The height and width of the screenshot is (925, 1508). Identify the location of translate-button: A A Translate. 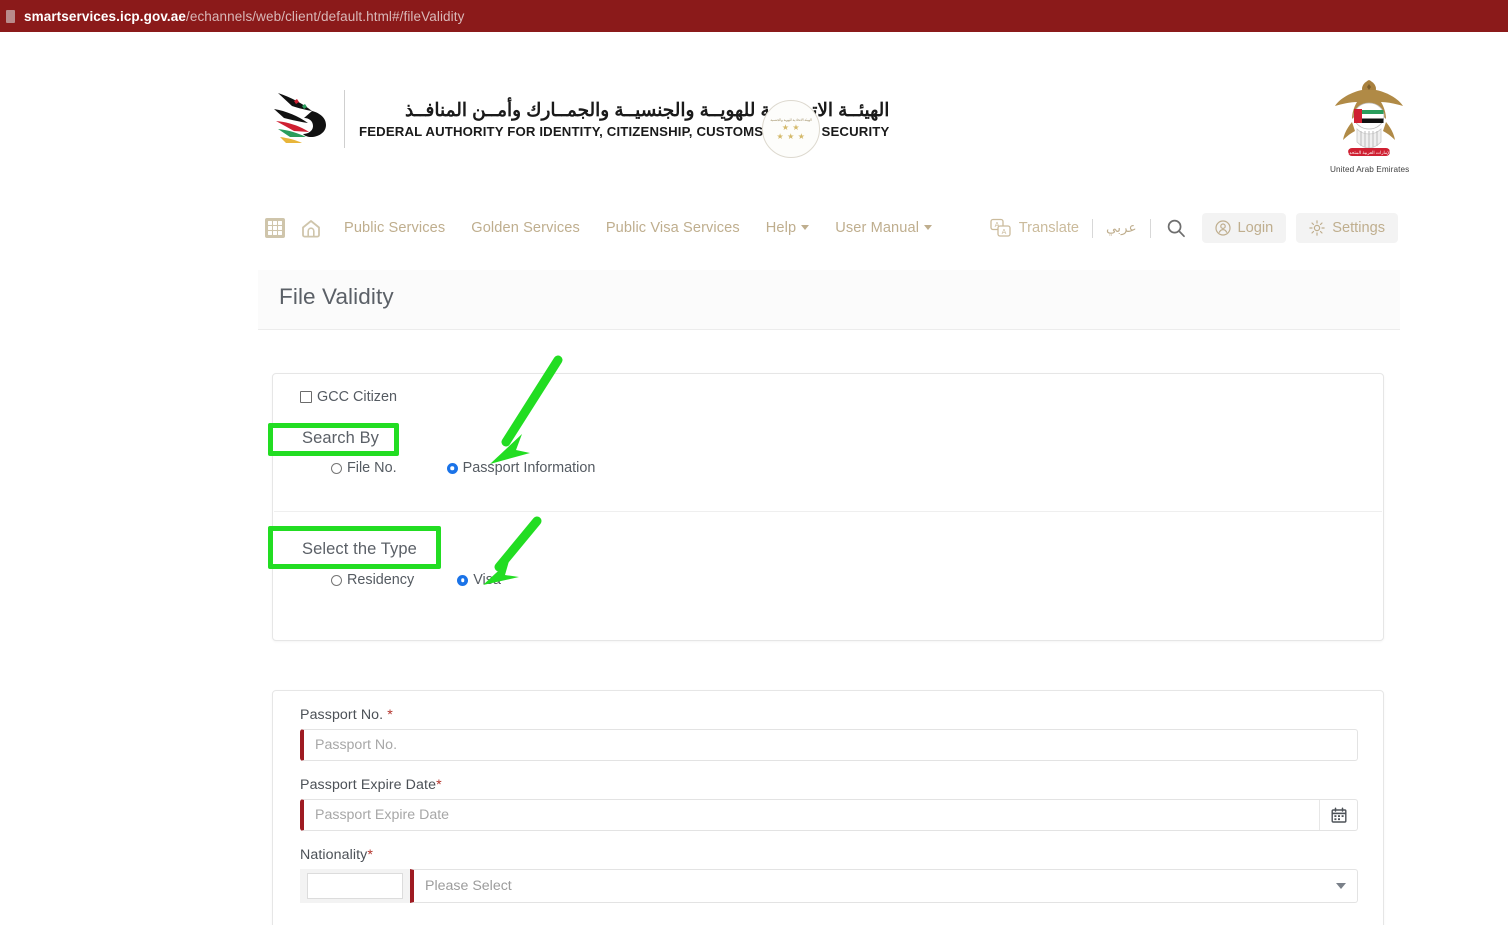
(1034, 228).